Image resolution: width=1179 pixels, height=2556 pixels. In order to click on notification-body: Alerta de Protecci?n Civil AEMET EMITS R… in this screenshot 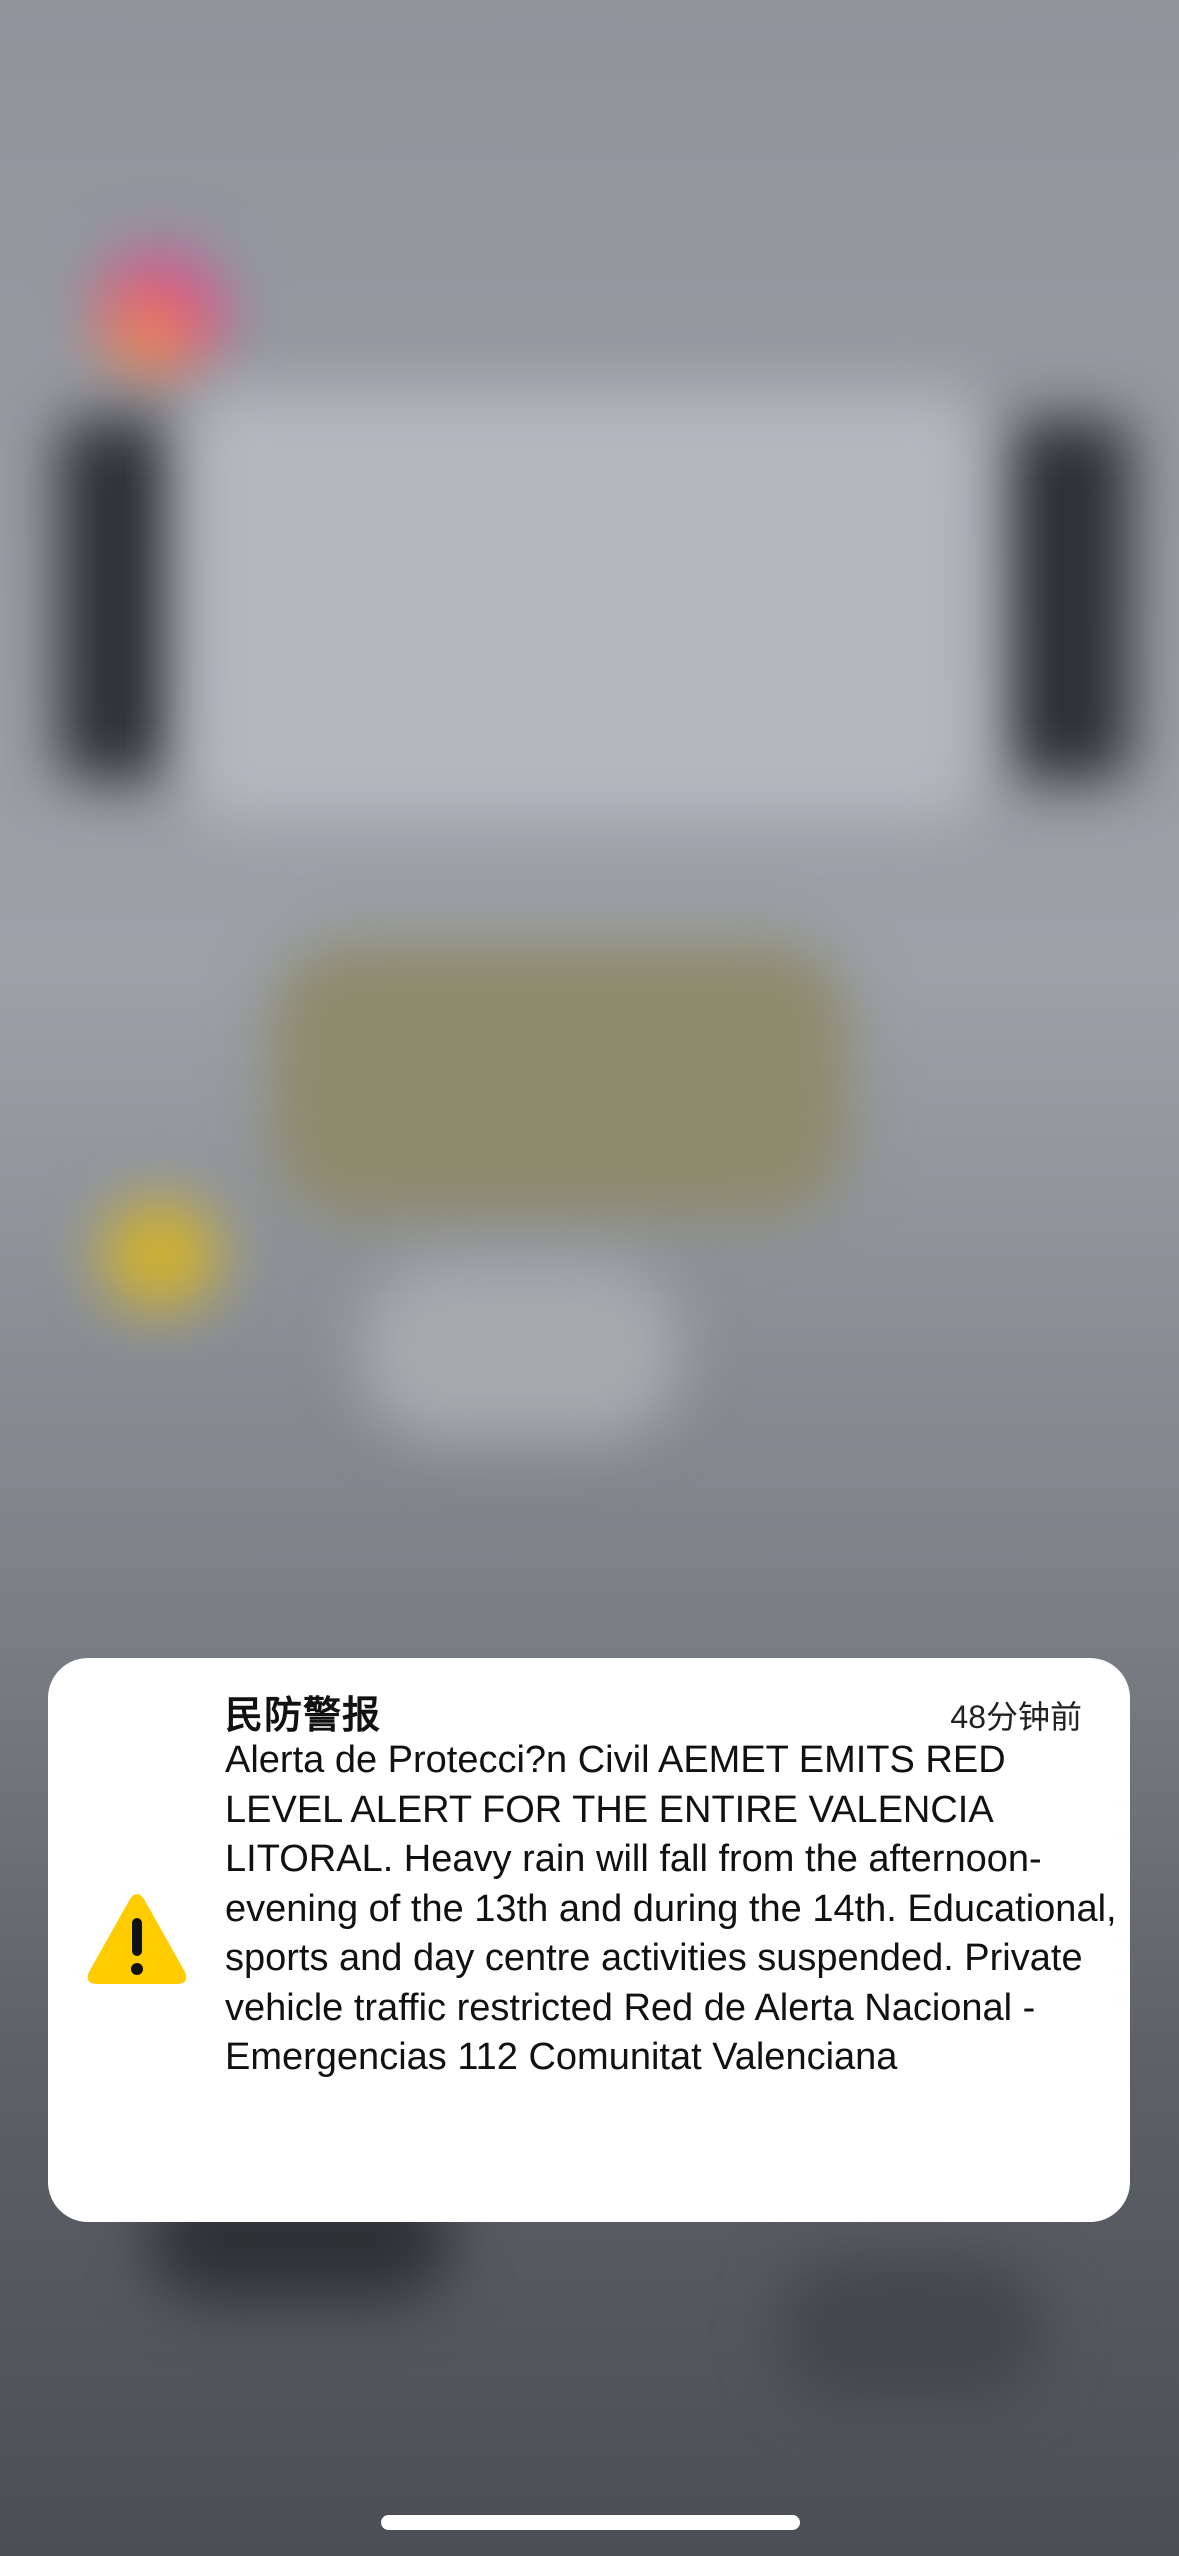, I will do `click(671, 1908)`.